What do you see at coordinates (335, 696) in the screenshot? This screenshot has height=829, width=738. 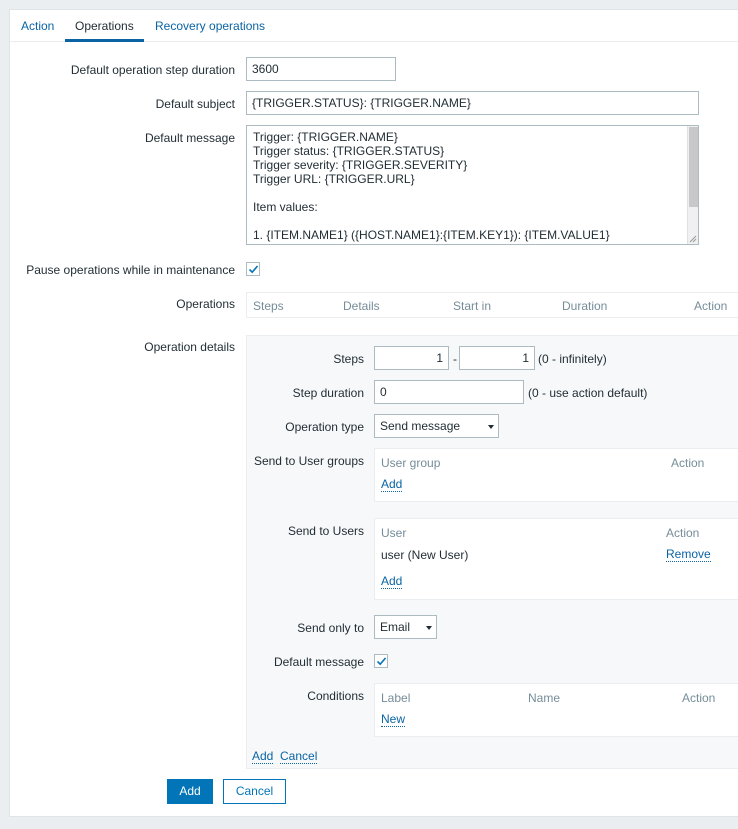 I see `conditions-label: Conditions` at bounding box center [335, 696].